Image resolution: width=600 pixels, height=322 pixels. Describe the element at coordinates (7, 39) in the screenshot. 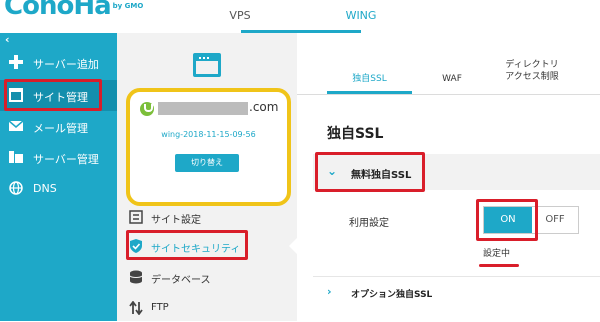

I see `sidebar-collapse-icon: ‹` at that location.